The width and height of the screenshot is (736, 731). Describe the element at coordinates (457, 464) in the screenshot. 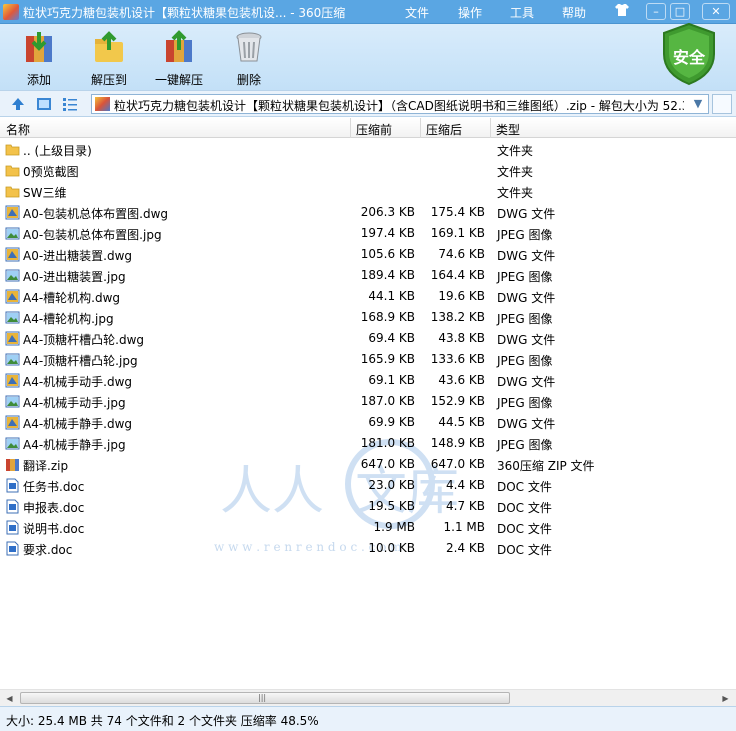

I see `file-packed-size: 647.0 KB` at that location.